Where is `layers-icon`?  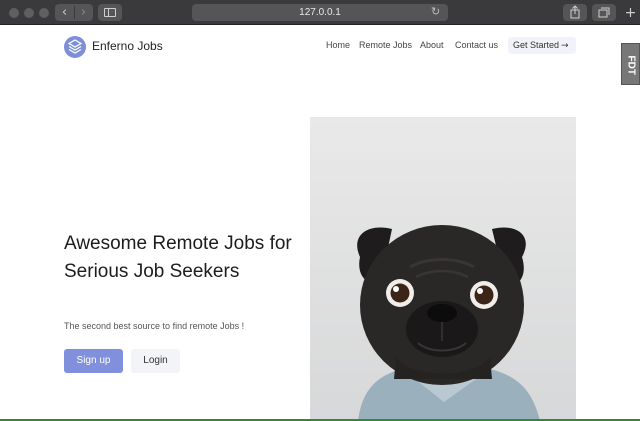 layers-icon is located at coordinates (75, 46).